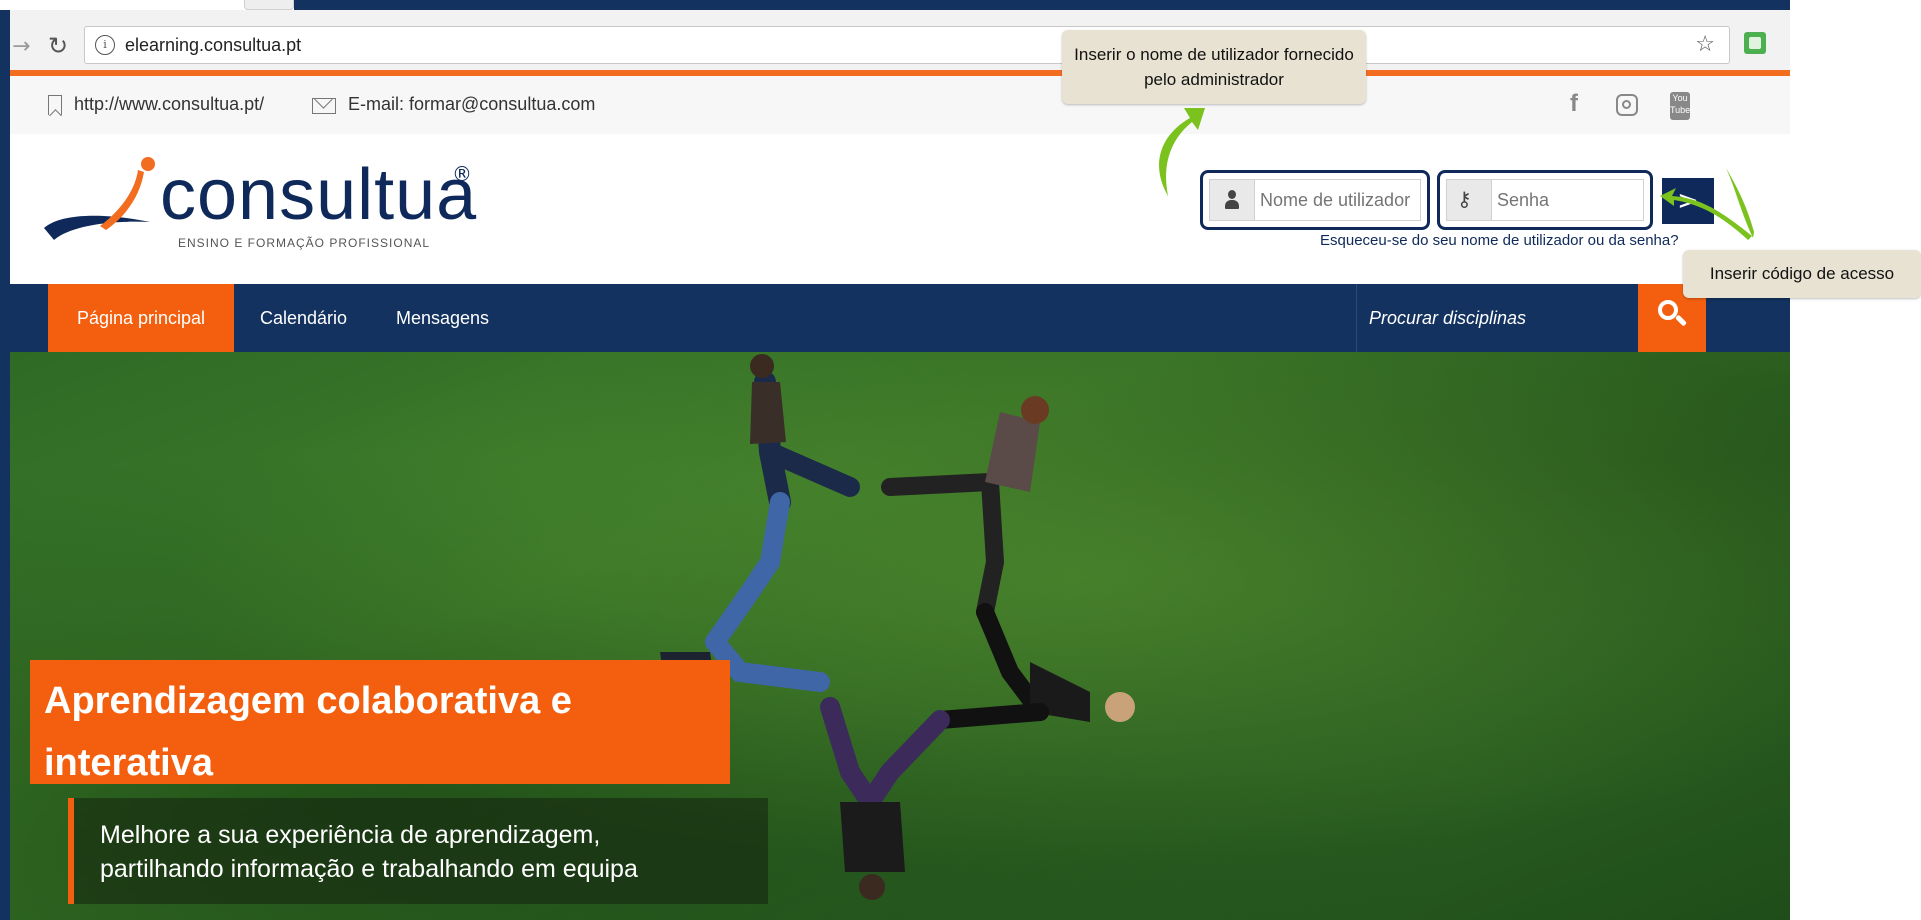 Image resolution: width=1921 pixels, height=920 pixels. Describe the element at coordinates (58, 46) in the screenshot. I see `reload-icon: ↻` at that location.